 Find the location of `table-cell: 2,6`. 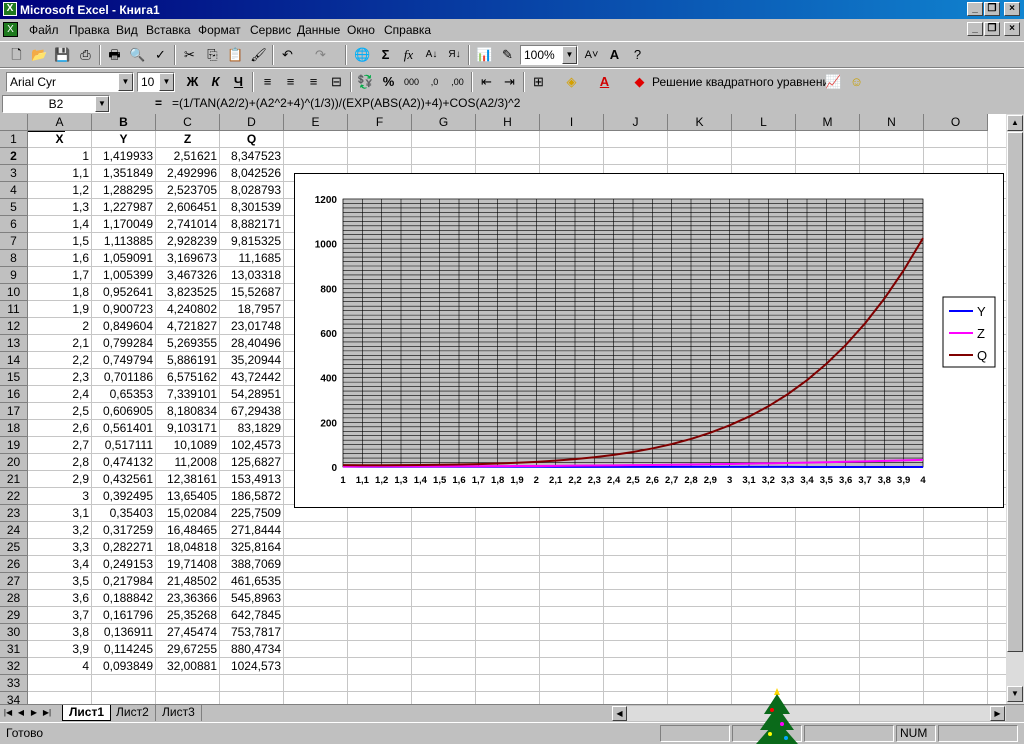

table-cell: 2,6 is located at coordinates (59, 428).